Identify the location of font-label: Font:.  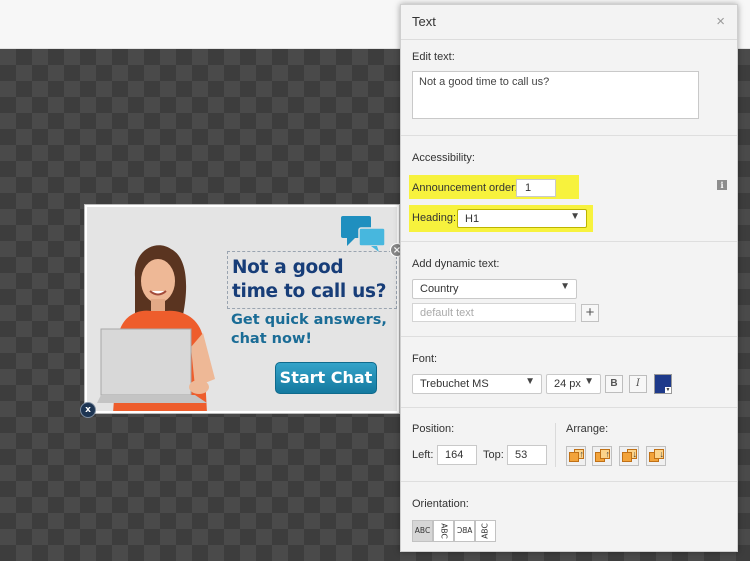
(425, 359).